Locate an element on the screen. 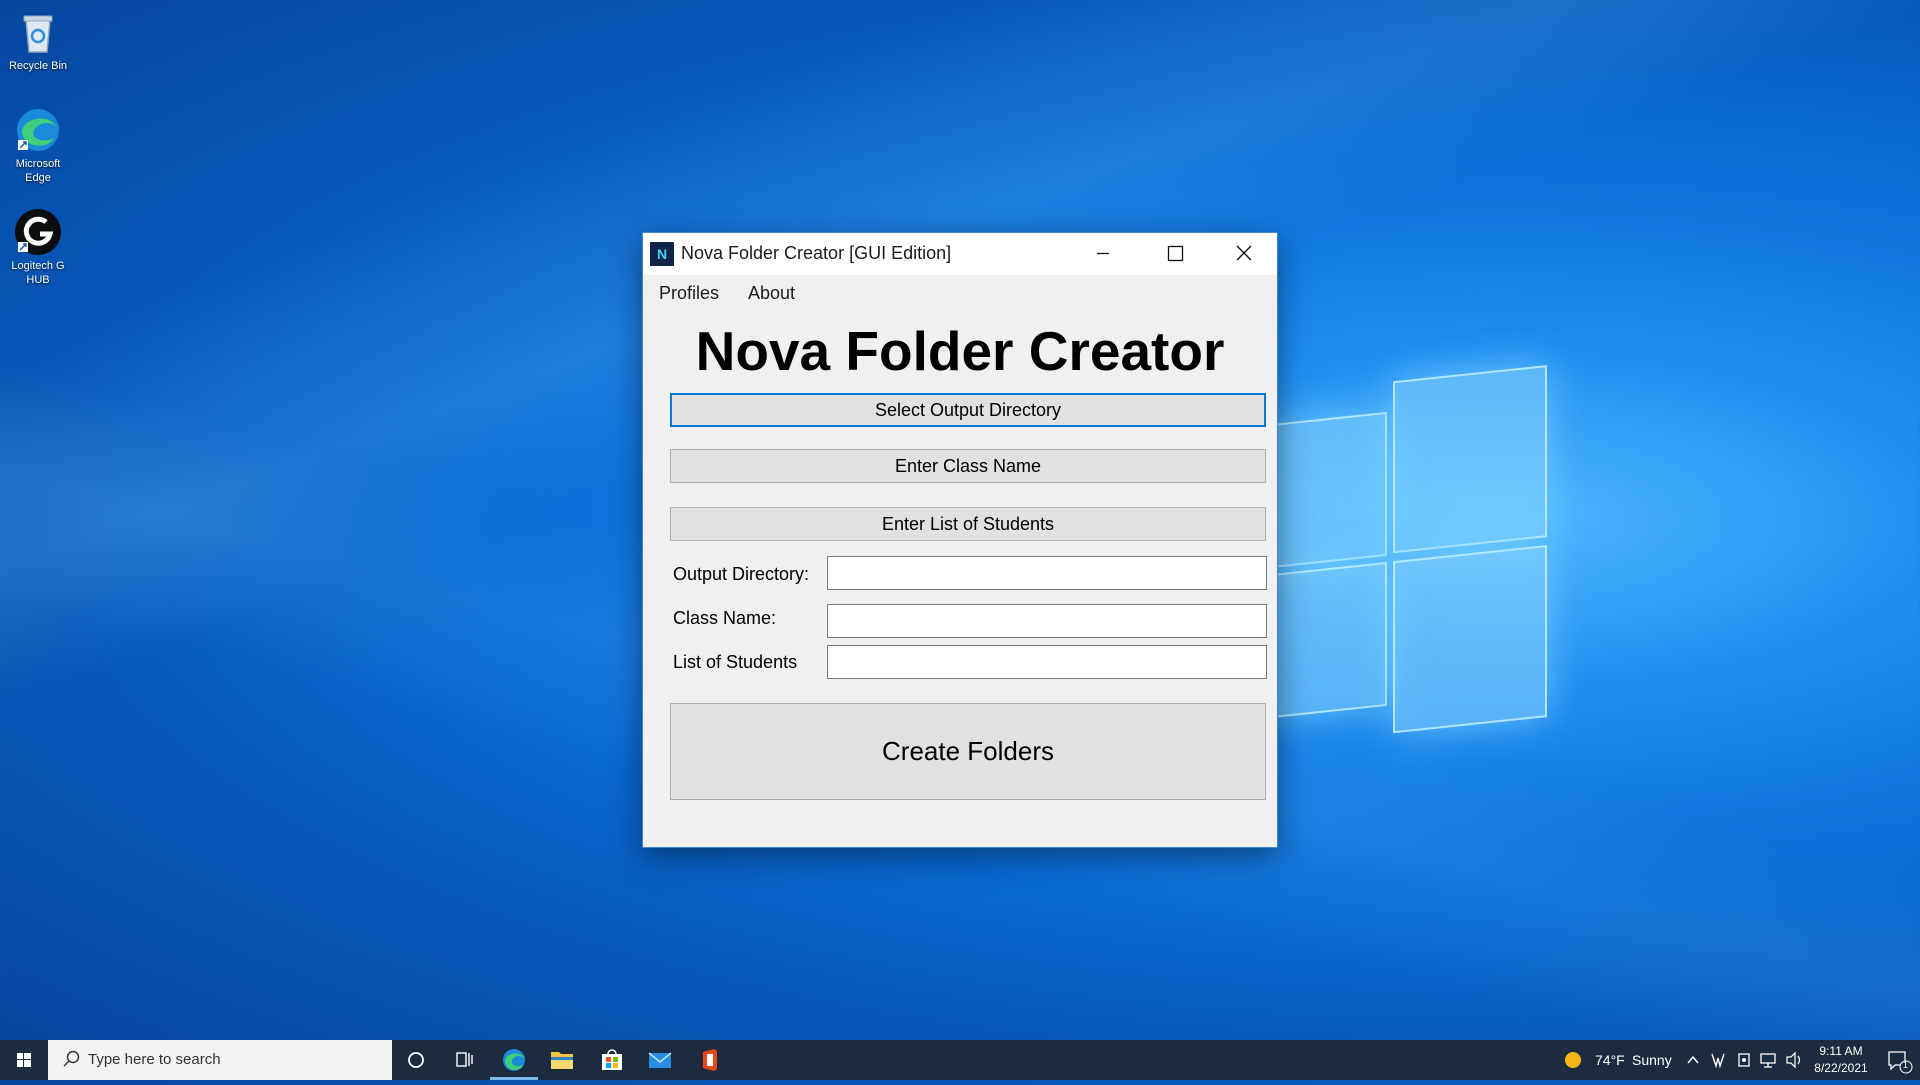 The height and width of the screenshot is (1085, 1920). list-of-students-label: List of Students is located at coordinates (735, 662).